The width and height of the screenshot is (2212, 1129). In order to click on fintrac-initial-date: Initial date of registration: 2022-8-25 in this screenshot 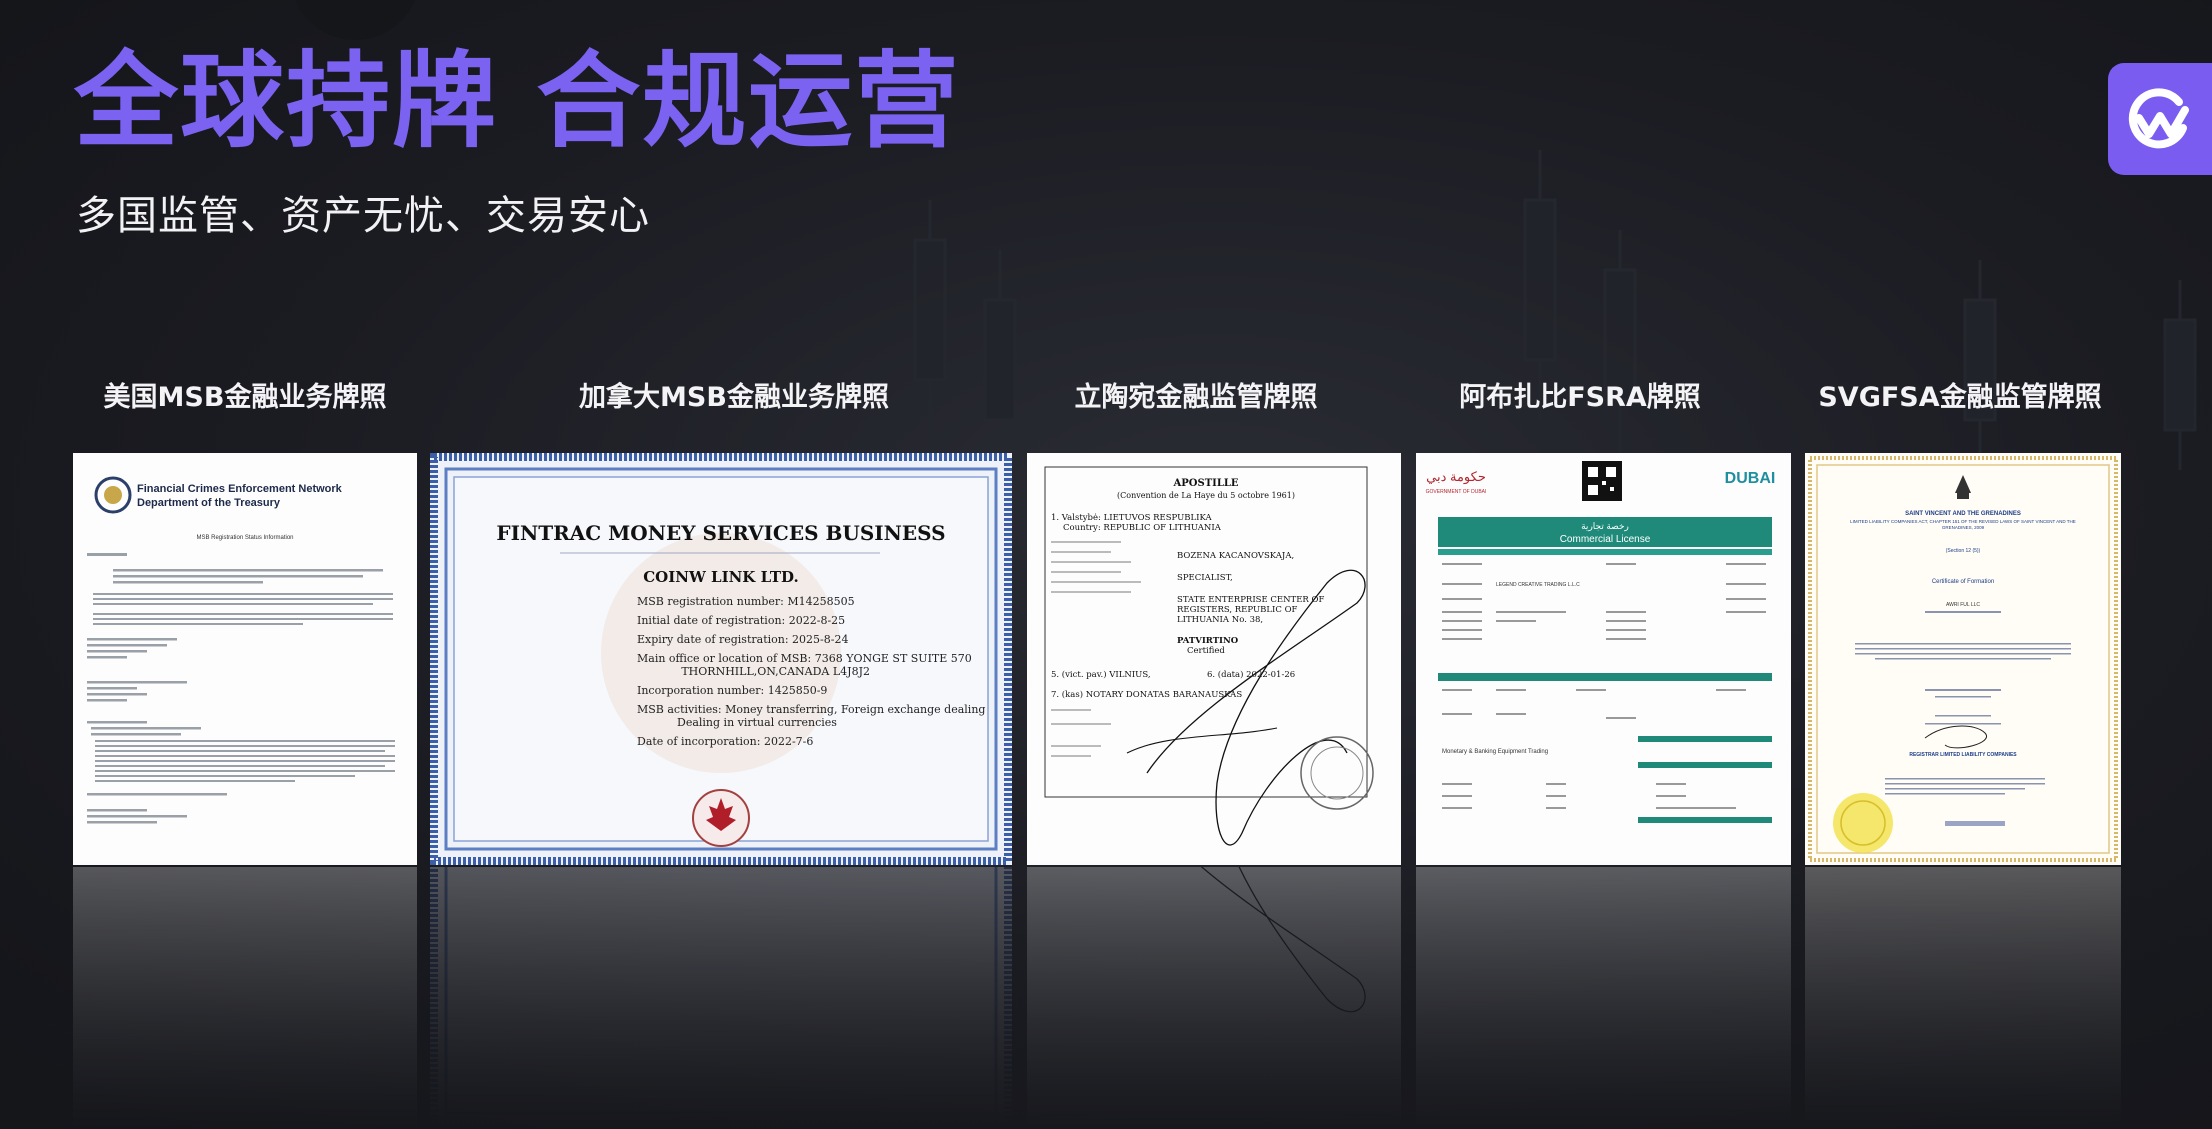, I will do `click(741, 620)`.